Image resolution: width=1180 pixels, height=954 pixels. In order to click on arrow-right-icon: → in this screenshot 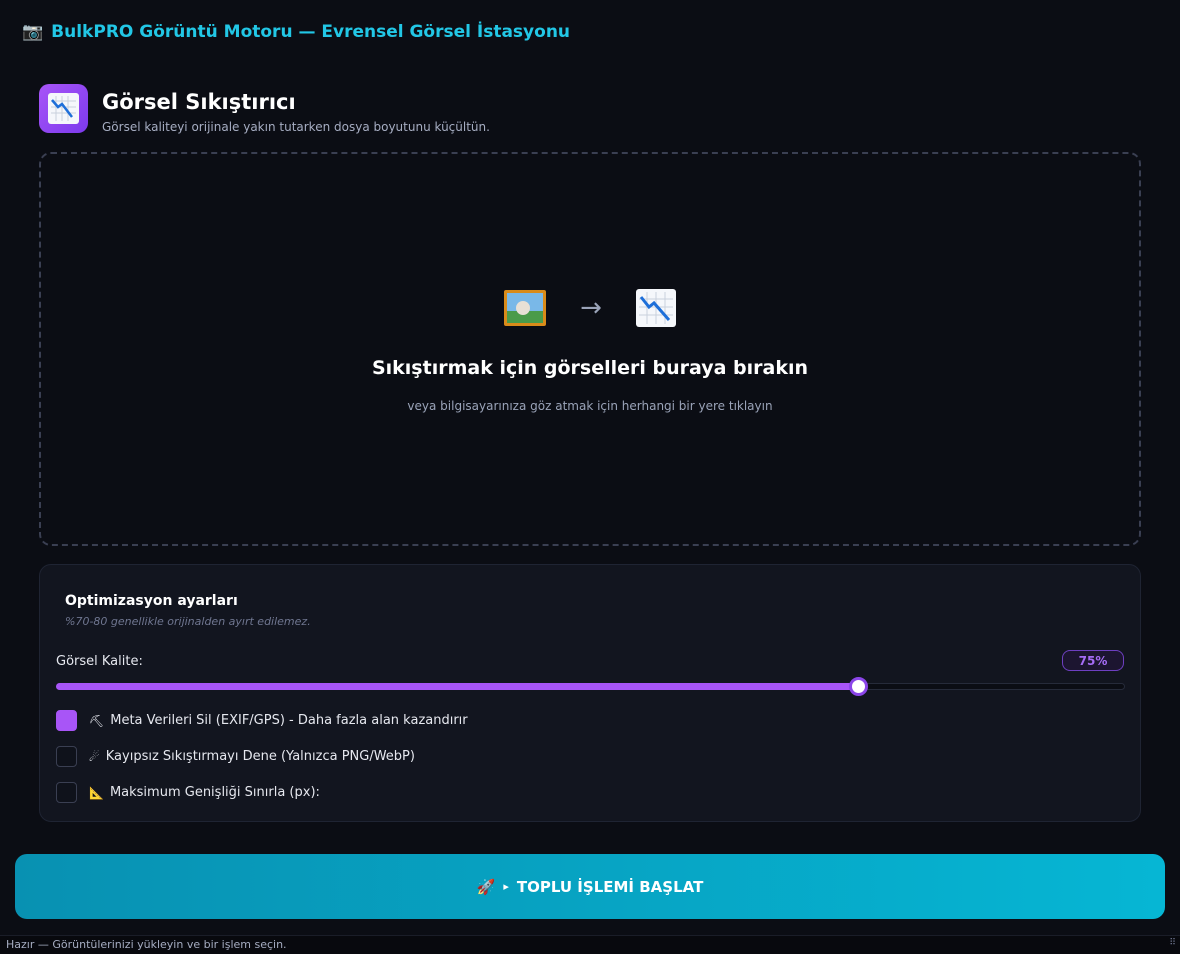, I will do `click(591, 308)`.